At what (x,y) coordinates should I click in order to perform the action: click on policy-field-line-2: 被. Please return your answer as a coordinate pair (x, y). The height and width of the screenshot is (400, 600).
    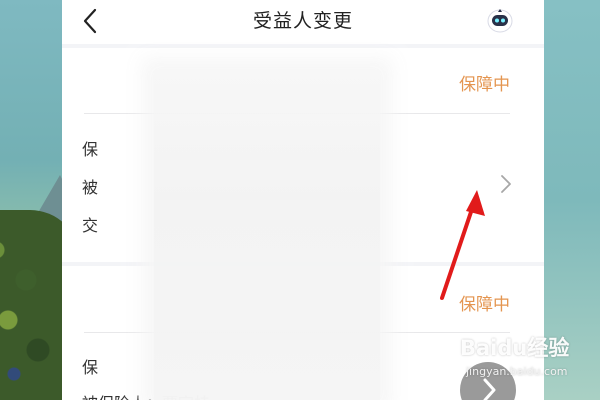
    Looking at the image, I should click on (90, 187).